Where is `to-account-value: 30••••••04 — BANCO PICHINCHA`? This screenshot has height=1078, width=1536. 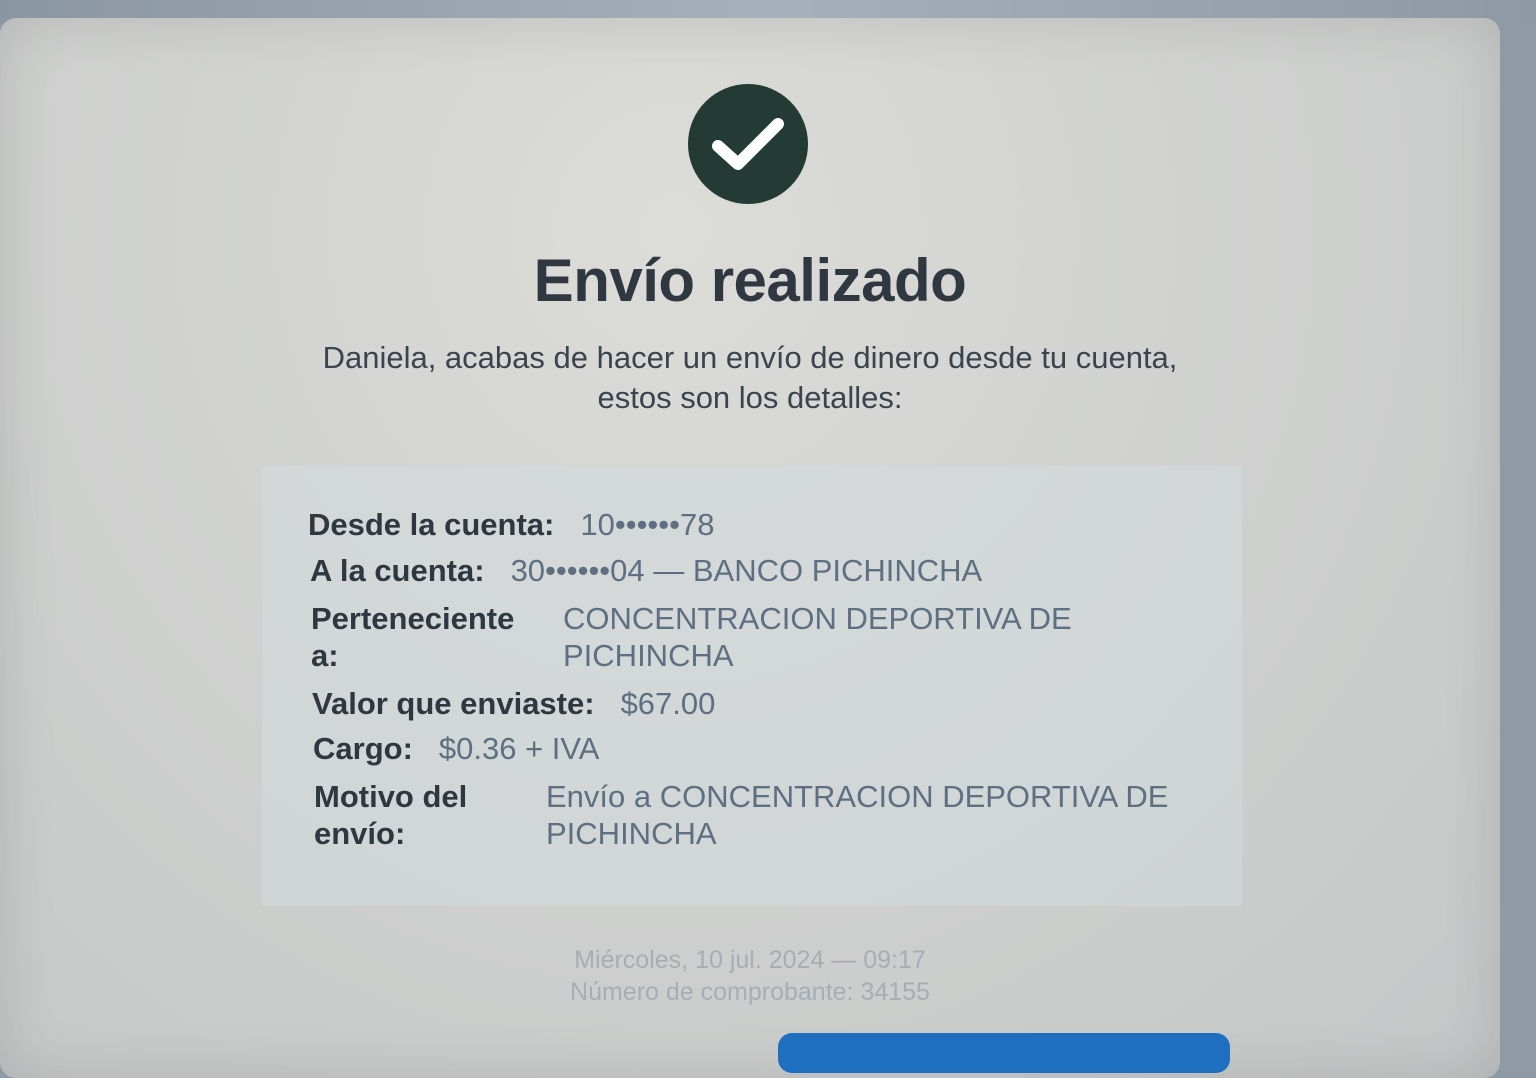 to-account-value: 30••••••04 — BANCO PICHINCHA is located at coordinates (746, 570).